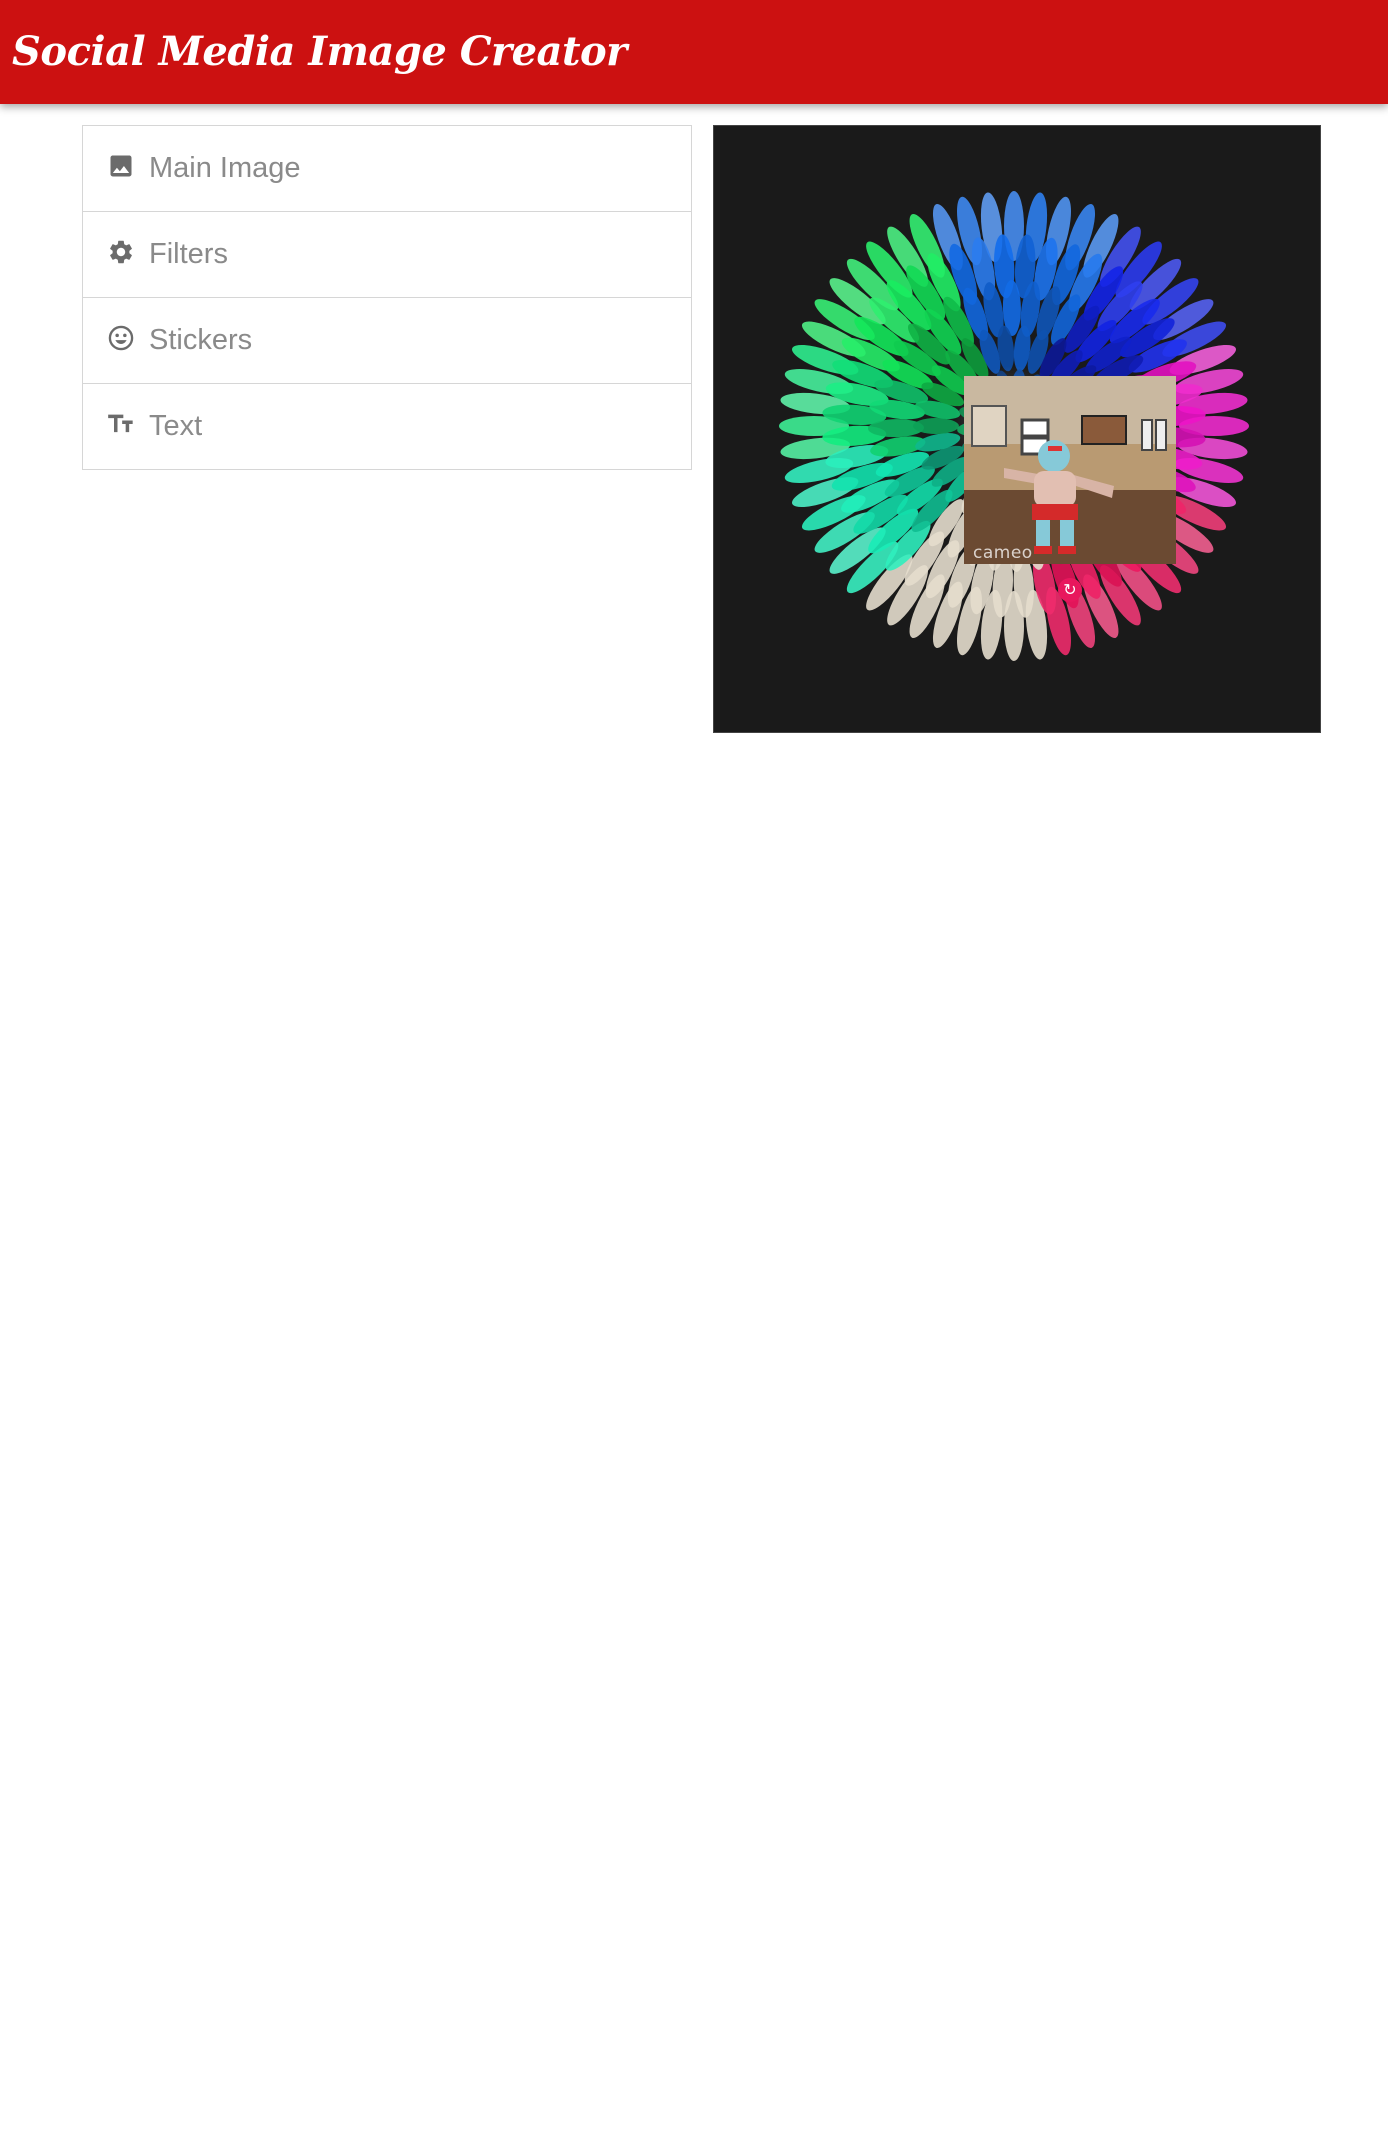 This screenshot has width=1388, height=2132. I want to click on editor-menu: Main Image Filters Stickers Text, so click(387, 297).